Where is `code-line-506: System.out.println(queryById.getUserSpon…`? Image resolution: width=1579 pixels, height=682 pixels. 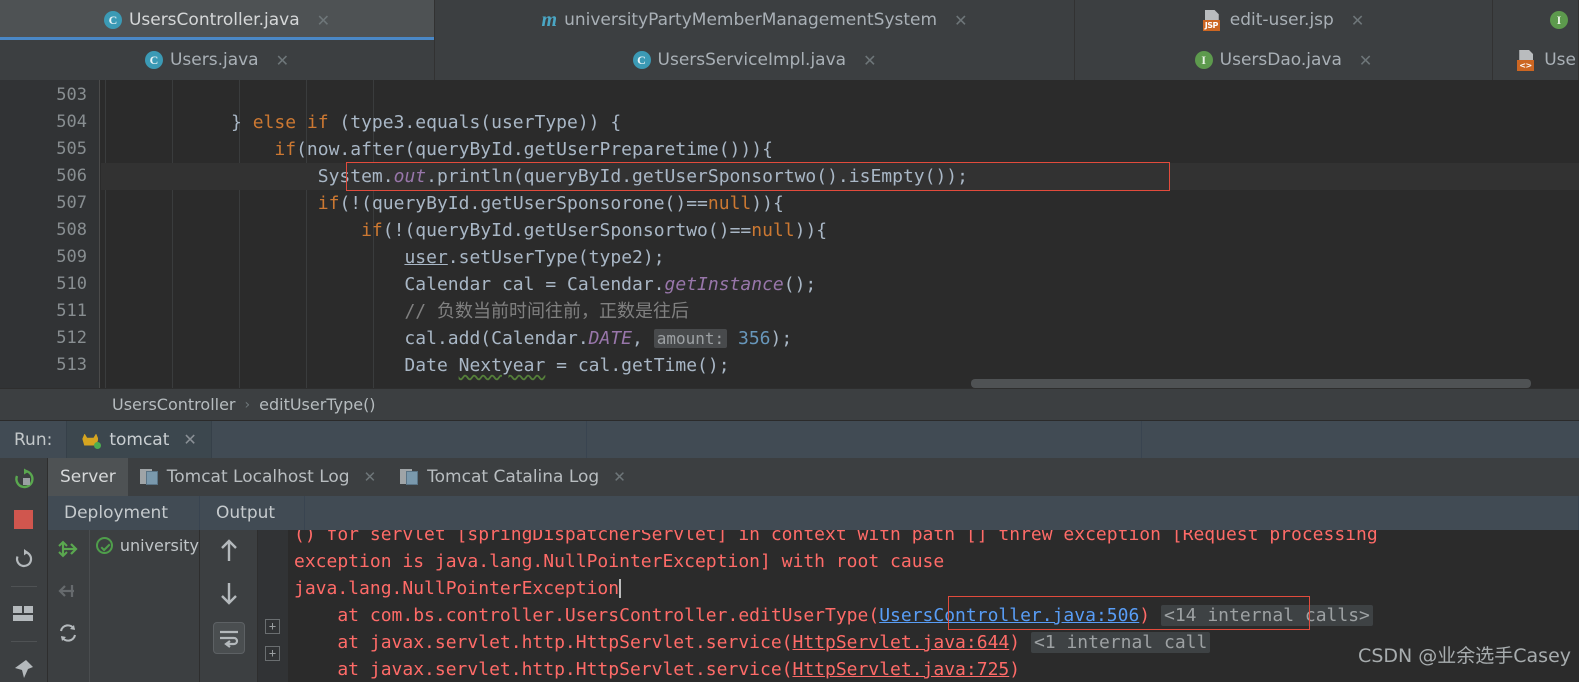
code-line-506: System.out.println(queryById.getUserSpon… is located at coordinates (840, 176).